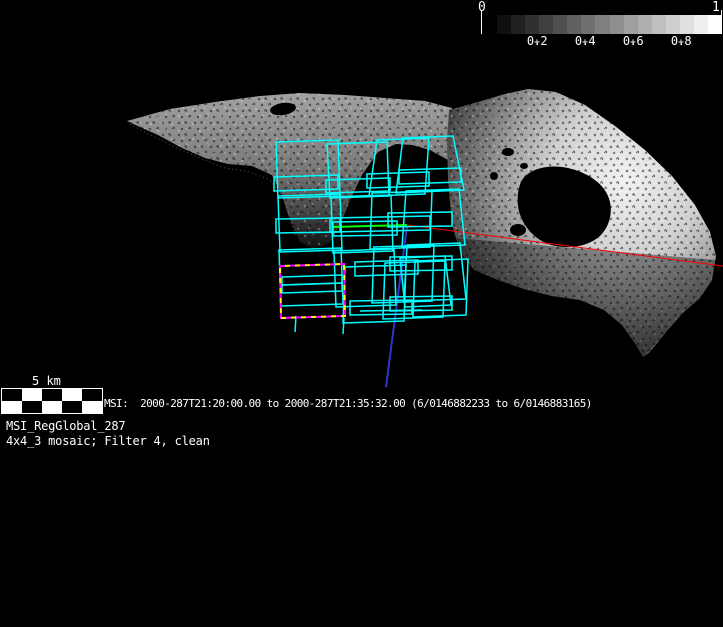 This screenshot has width=723, height=627. What do you see at coordinates (46, 381) in the screenshot?
I see `scalebar-label: 5 km` at bounding box center [46, 381].